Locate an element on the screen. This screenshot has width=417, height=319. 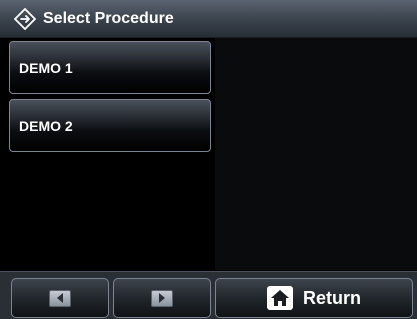
return-button: Return is located at coordinates (314, 298).